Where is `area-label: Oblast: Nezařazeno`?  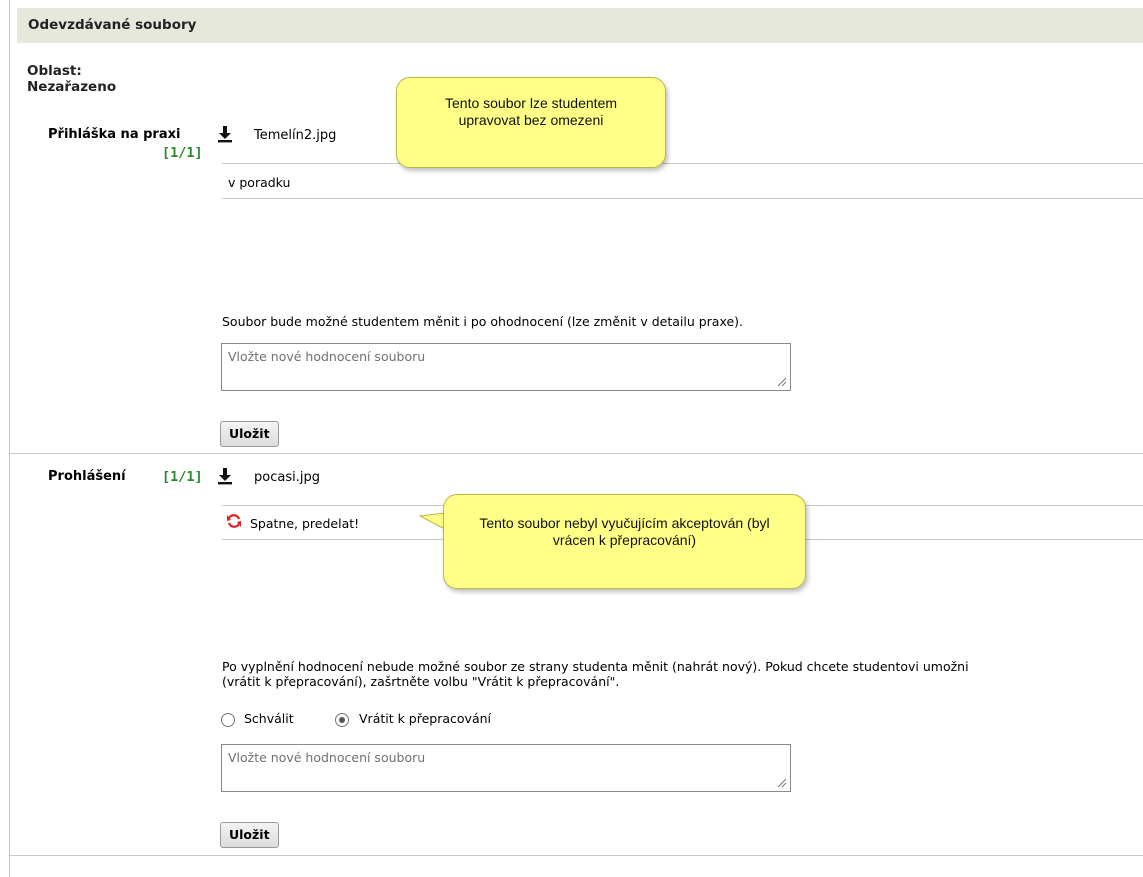 area-label: Oblast: Nezařazeno is located at coordinates (71, 79).